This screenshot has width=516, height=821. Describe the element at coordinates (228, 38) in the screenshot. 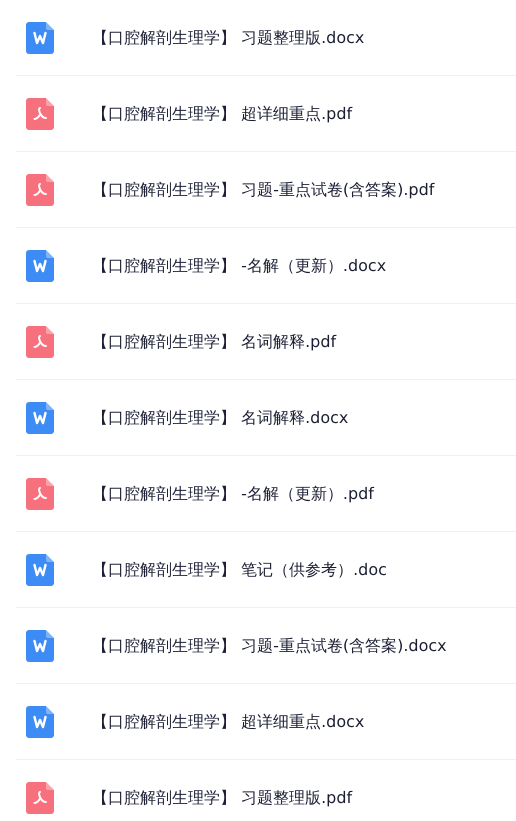

I see `file-name: 【口腔解剖生理学】 习题整理版.docx` at that location.